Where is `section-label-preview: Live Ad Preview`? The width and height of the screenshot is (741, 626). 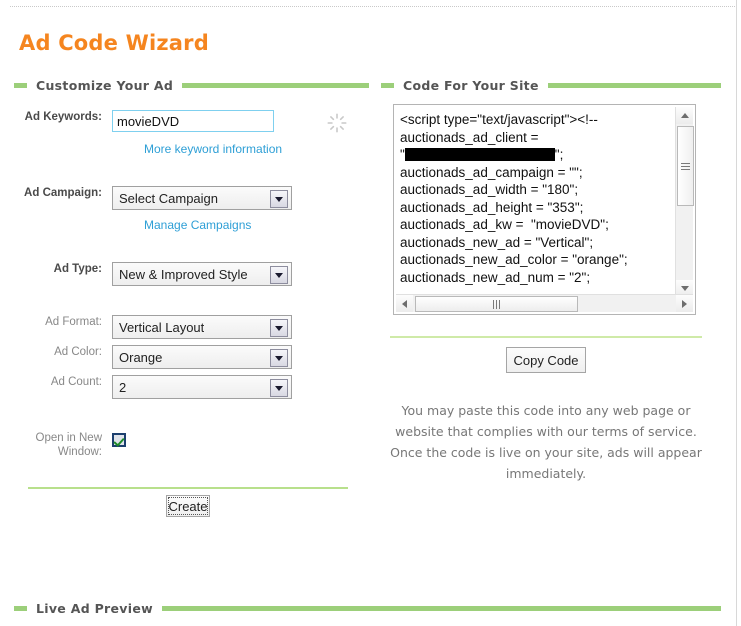 section-label-preview: Live Ad Preview is located at coordinates (94, 608).